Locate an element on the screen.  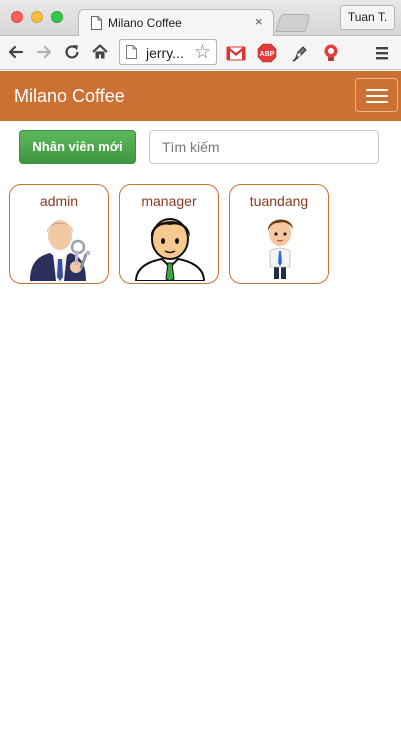
manager-cartoon-avatar-icon is located at coordinates (170, 249).